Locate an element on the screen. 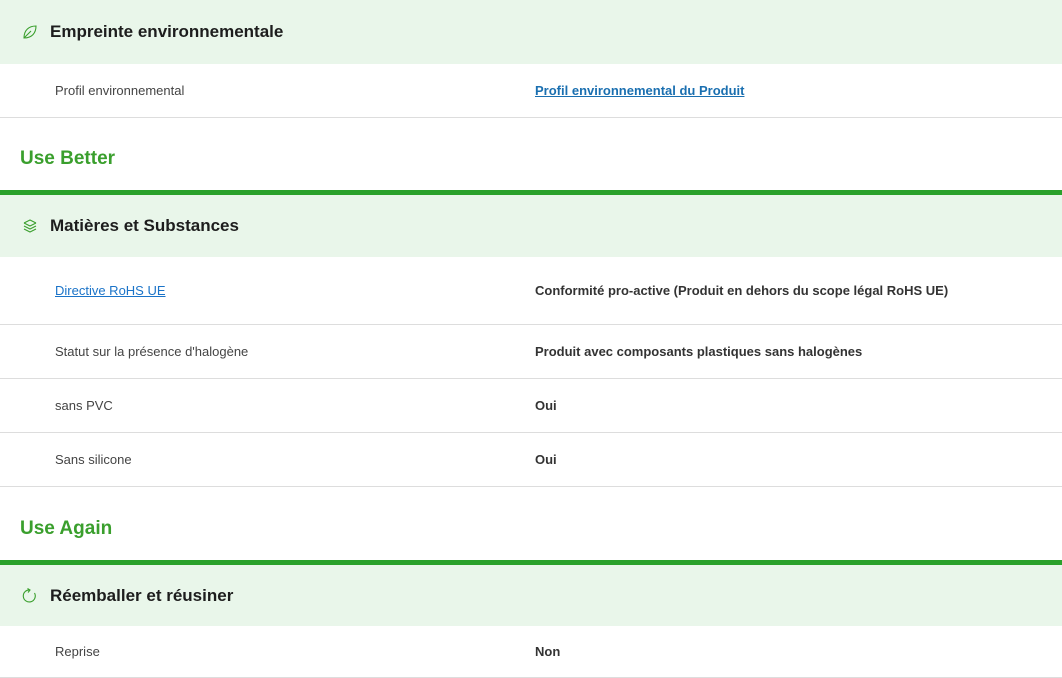  row-value-cell: Profil environnemental du Produit is located at coordinates (750, 90).